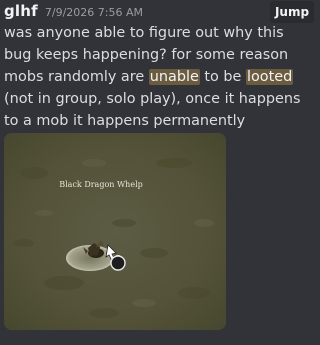  I want to click on username: glhf, so click(21, 11).